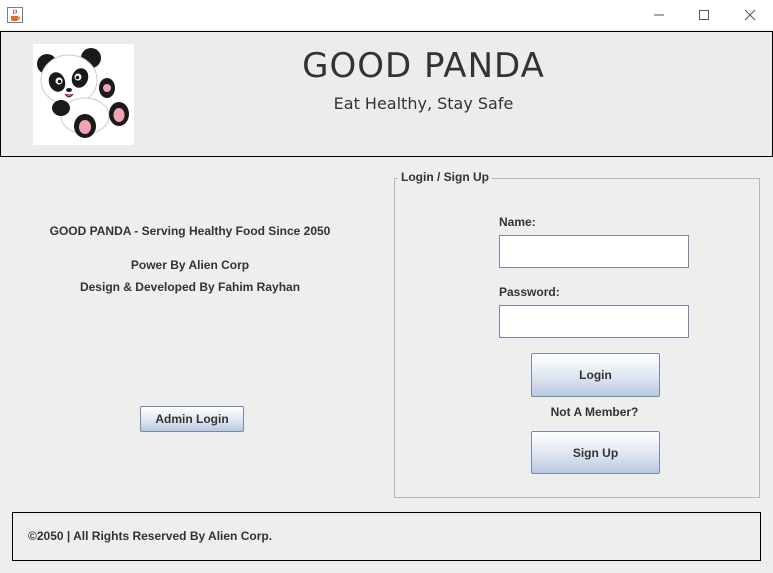 The width and height of the screenshot is (773, 573). What do you see at coordinates (386, 15) in the screenshot?
I see `window-titlebar` at bounding box center [386, 15].